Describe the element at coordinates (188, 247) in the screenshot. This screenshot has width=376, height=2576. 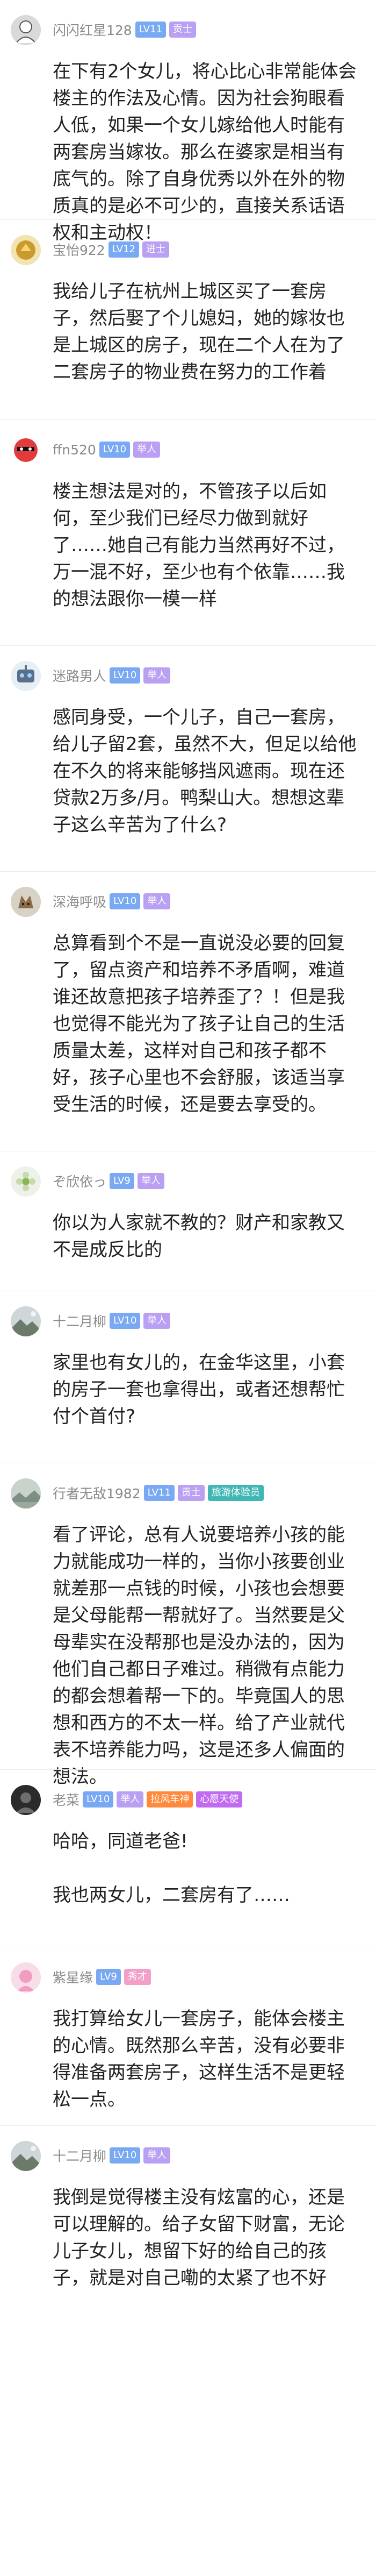
I see `comment-header: 宝怡922 LV12 进士` at that location.